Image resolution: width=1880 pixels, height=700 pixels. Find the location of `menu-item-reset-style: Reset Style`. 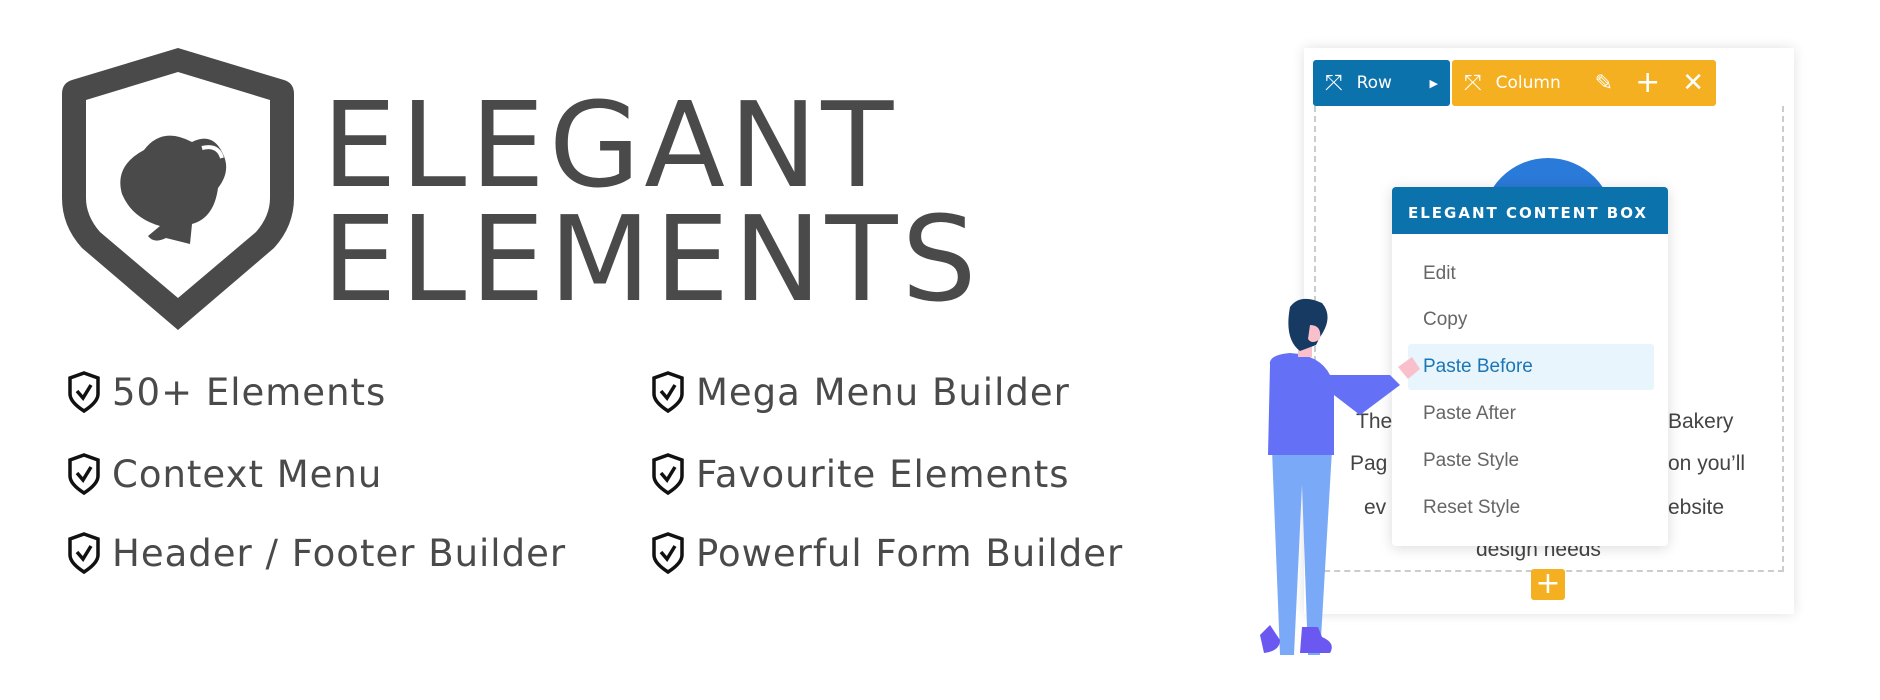

menu-item-reset-style: Reset Style is located at coordinates (1531, 508).